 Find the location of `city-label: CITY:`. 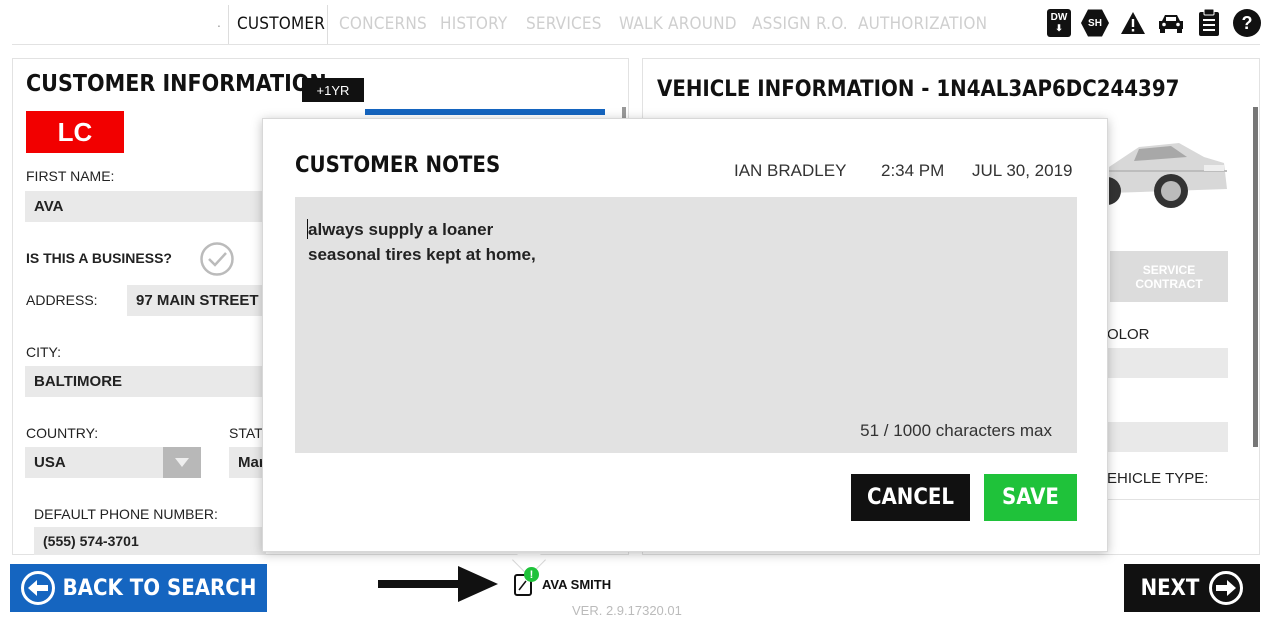

city-label: CITY: is located at coordinates (44, 352).